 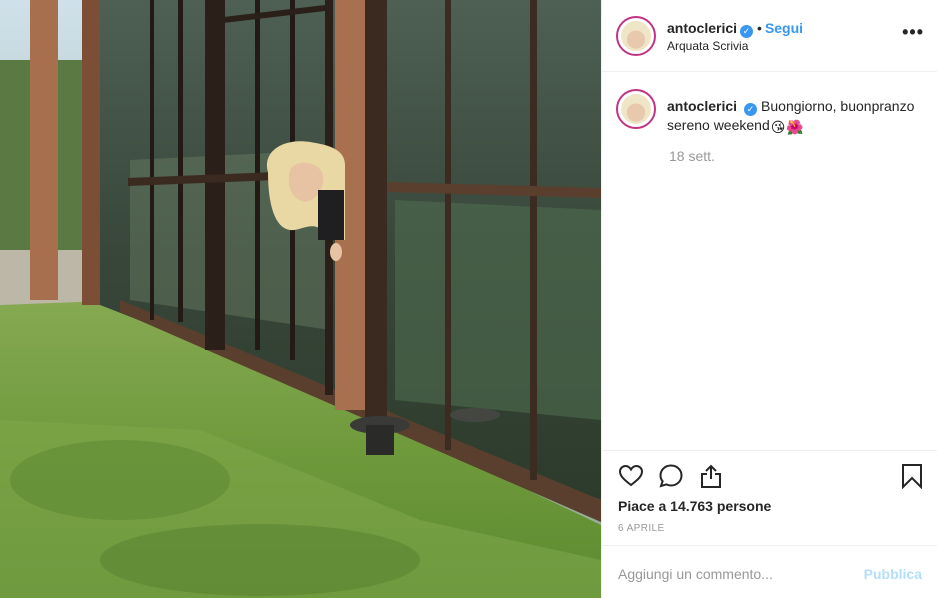 I want to click on comment-icon, so click(x=671, y=476).